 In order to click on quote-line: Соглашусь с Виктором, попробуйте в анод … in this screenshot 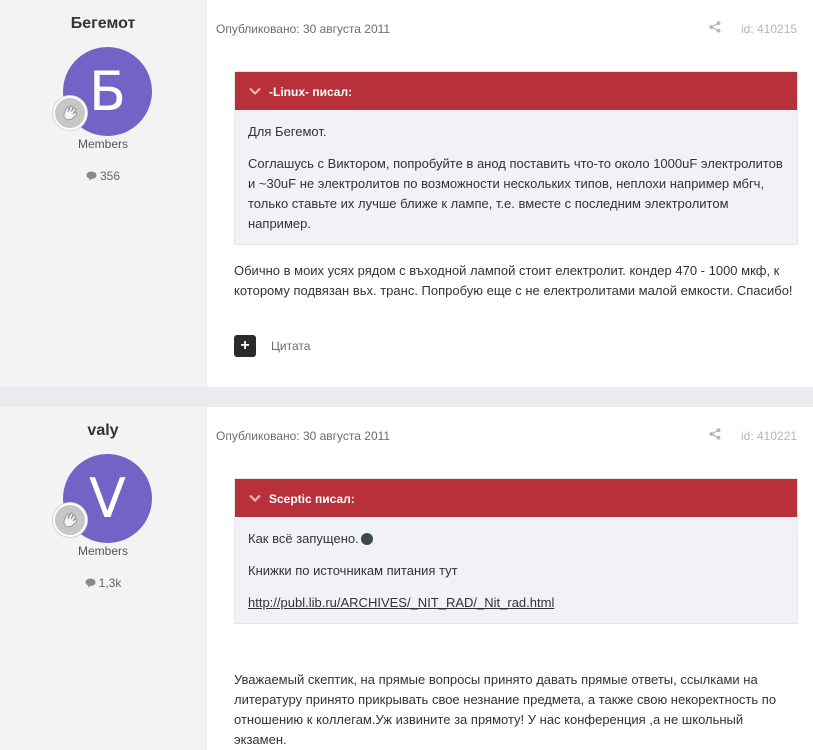, I will do `click(515, 193)`.